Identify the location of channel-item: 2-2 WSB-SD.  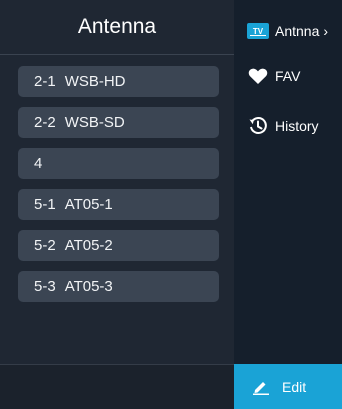
(118, 122).